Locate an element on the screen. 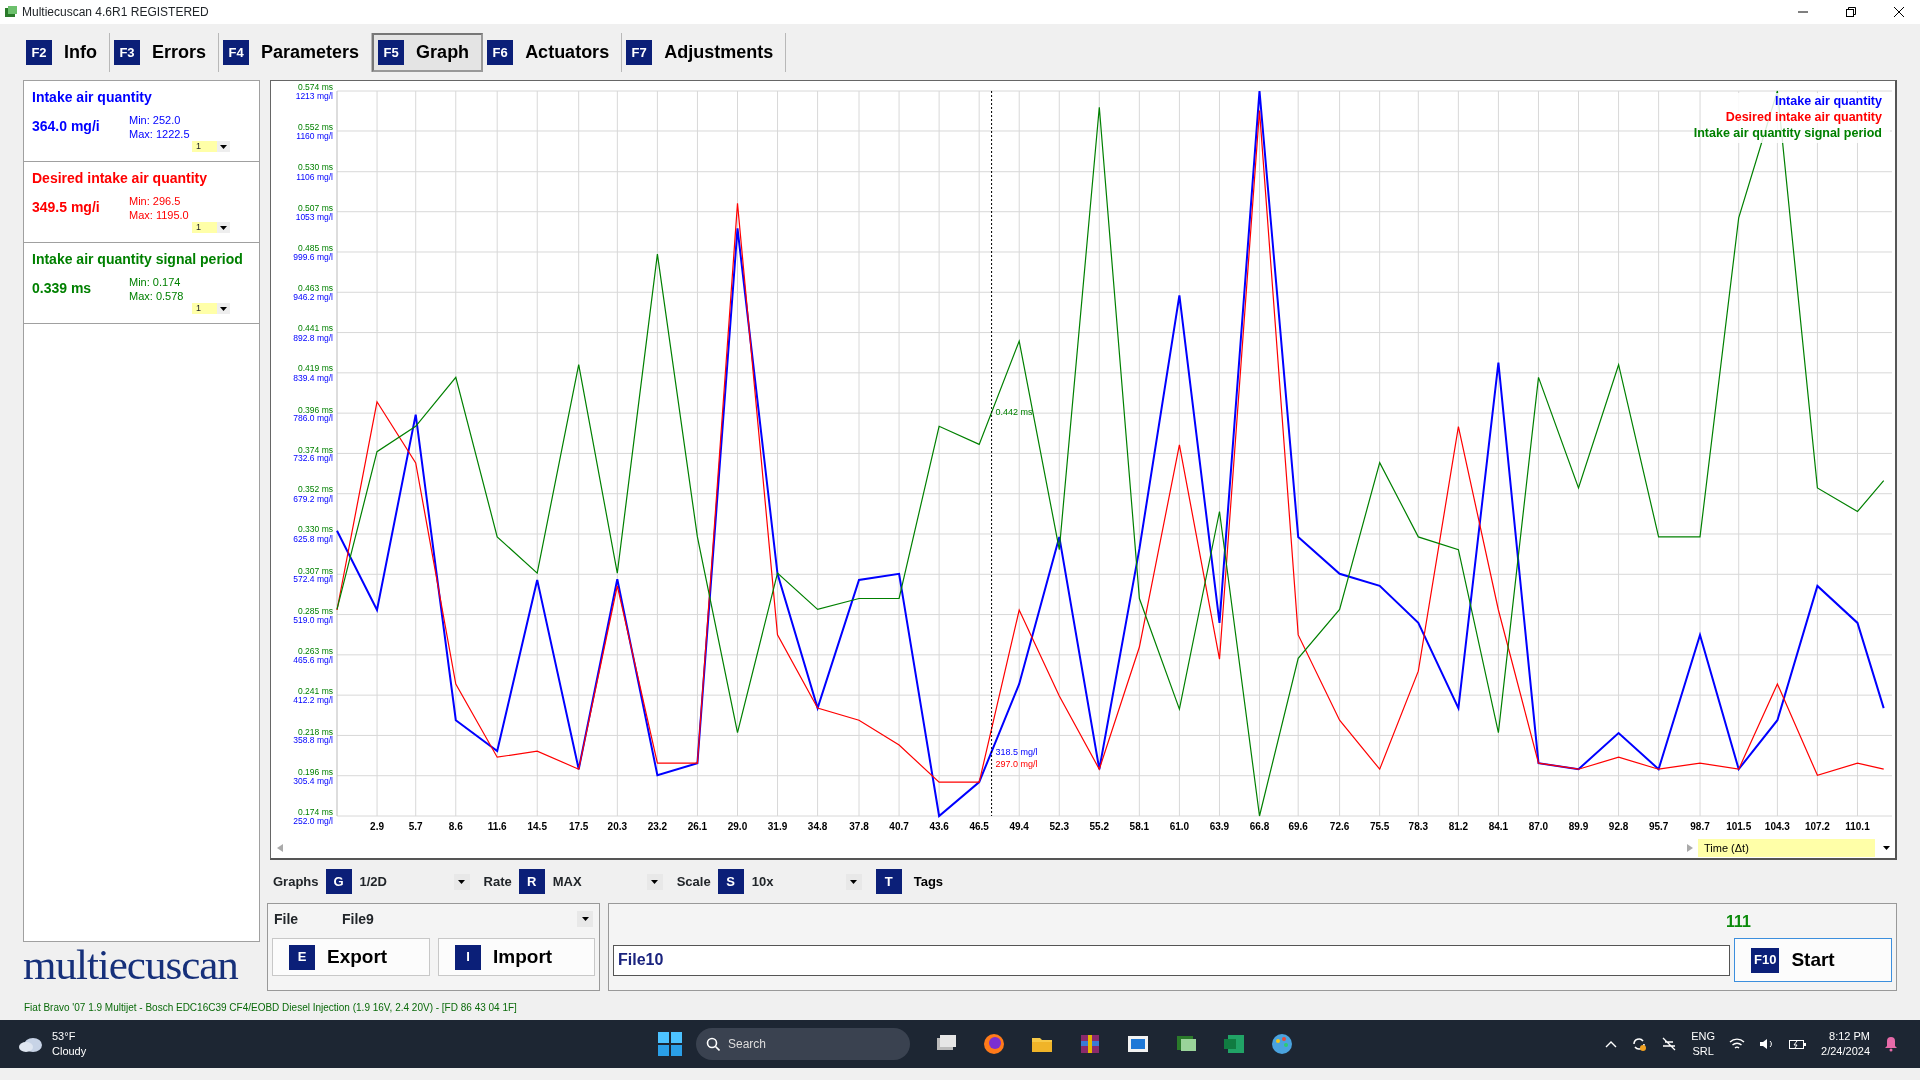 This screenshot has width=1920, height=1080. min-value: Min: 252.0 is located at coordinates (155, 120).